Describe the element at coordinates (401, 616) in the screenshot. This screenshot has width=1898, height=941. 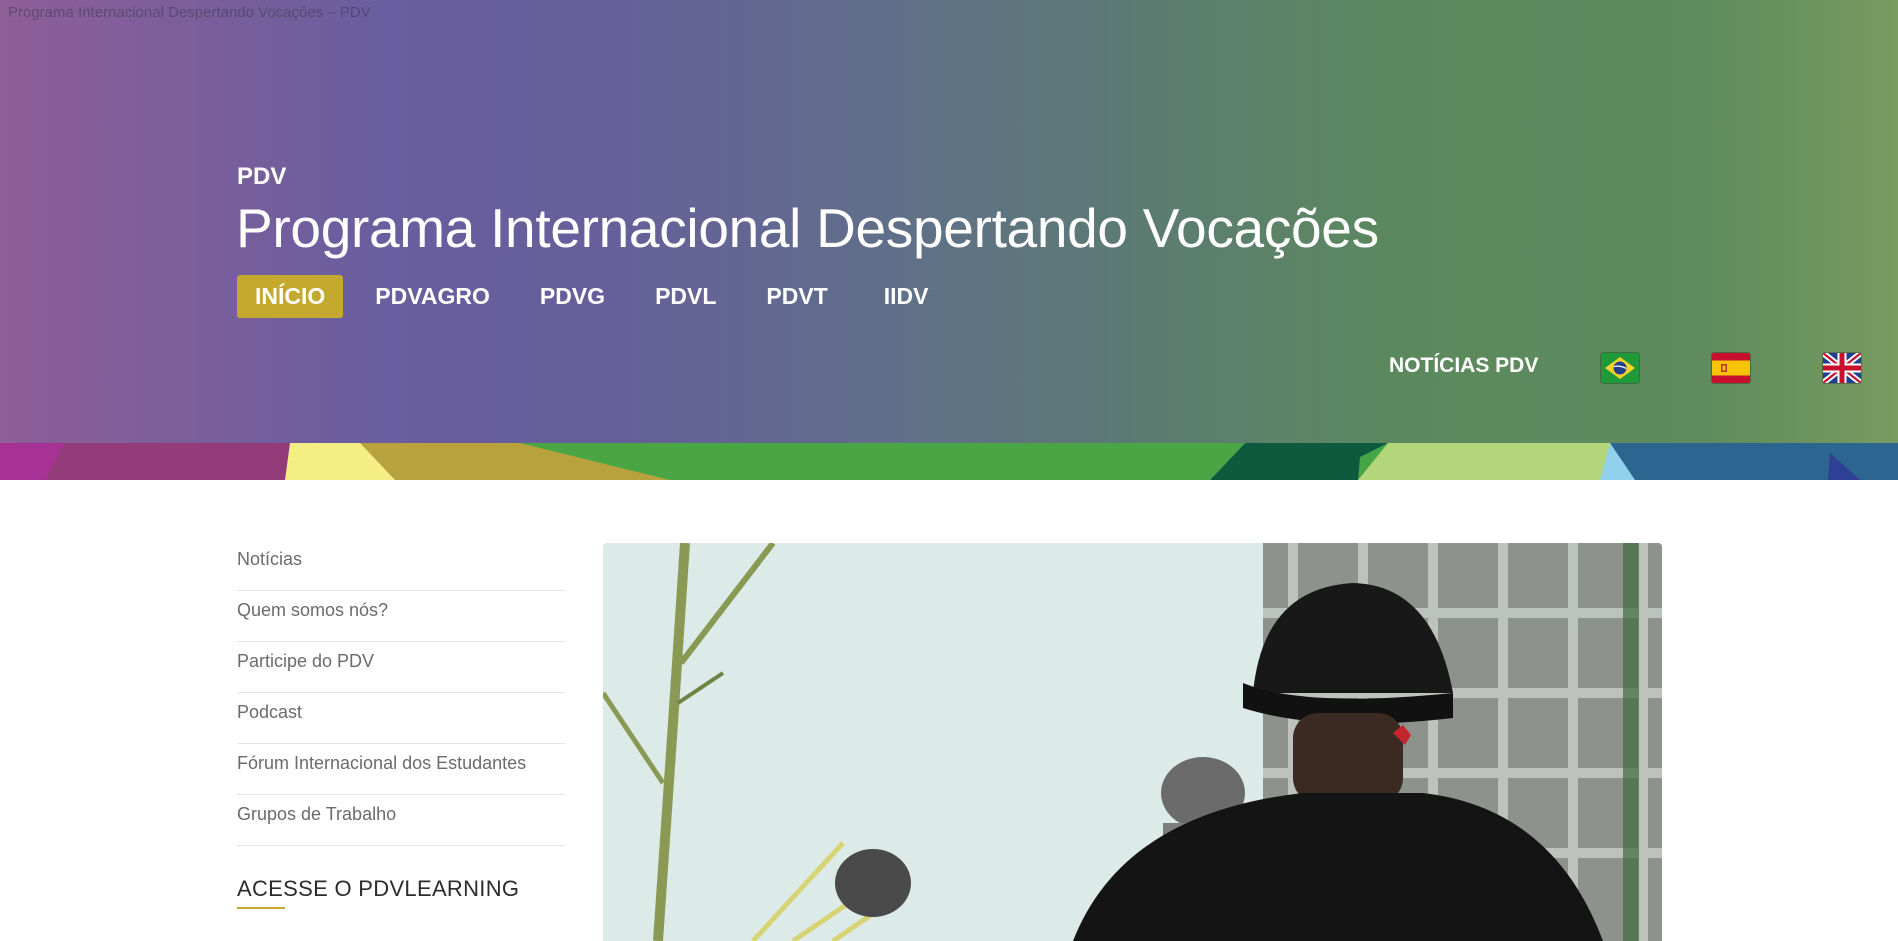
I see `sidebar-item-quem-somos: Quem somos nós?` at that location.